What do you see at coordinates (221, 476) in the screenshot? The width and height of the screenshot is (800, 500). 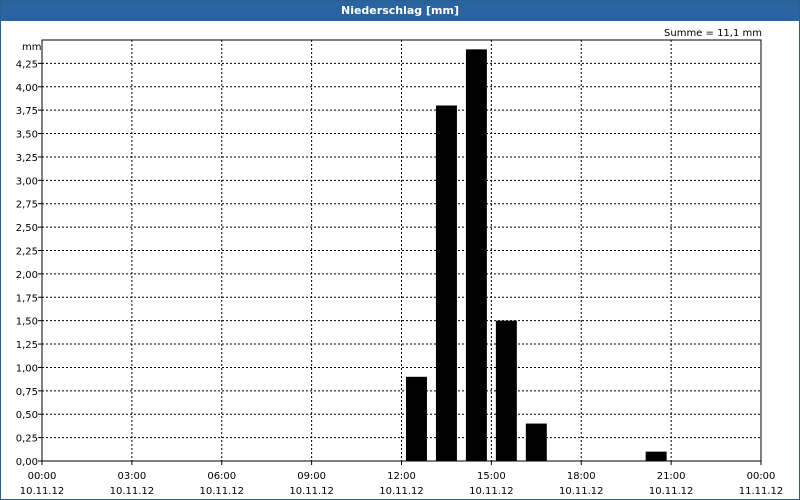 I see `x-tick-time: 06:00` at bounding box center [221, 476].